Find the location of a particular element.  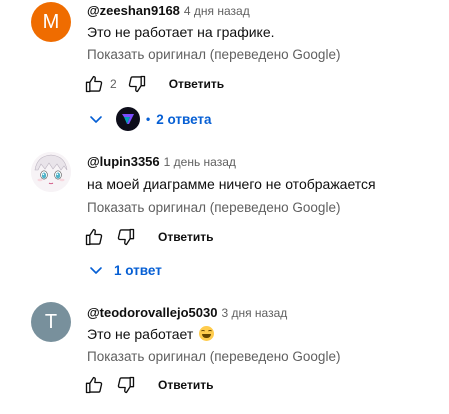

view-replies-button: • 2 ответа is located at coordinates (150, 119).